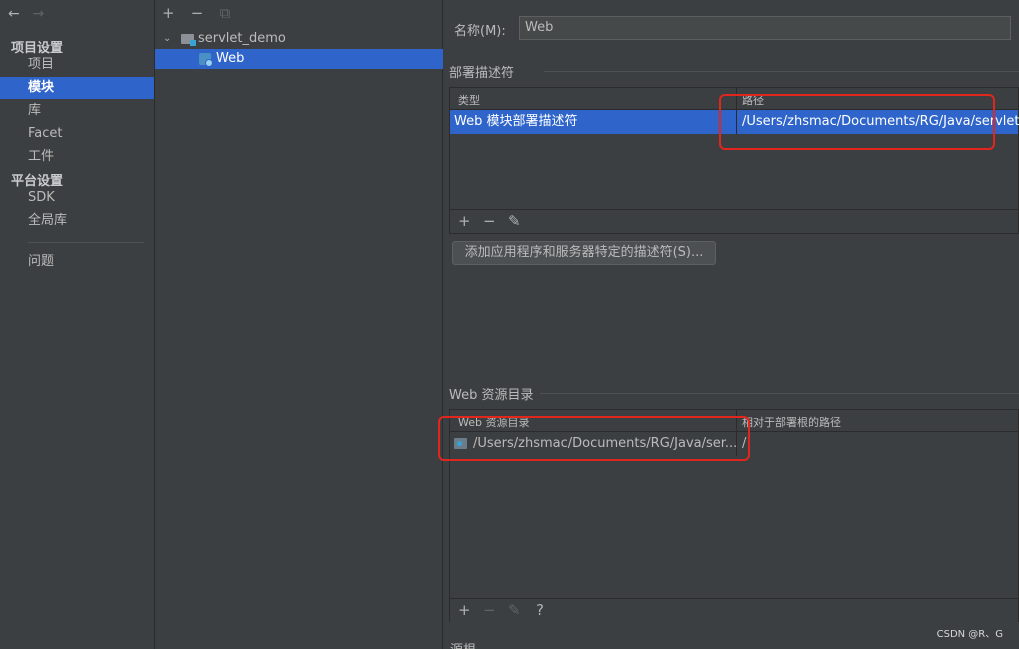 The height and width of the screenshot is (649, 1019). Describe the element at coordinates (463, 644) in the screenshot. I see `source-roots-title: 源根` at that location.